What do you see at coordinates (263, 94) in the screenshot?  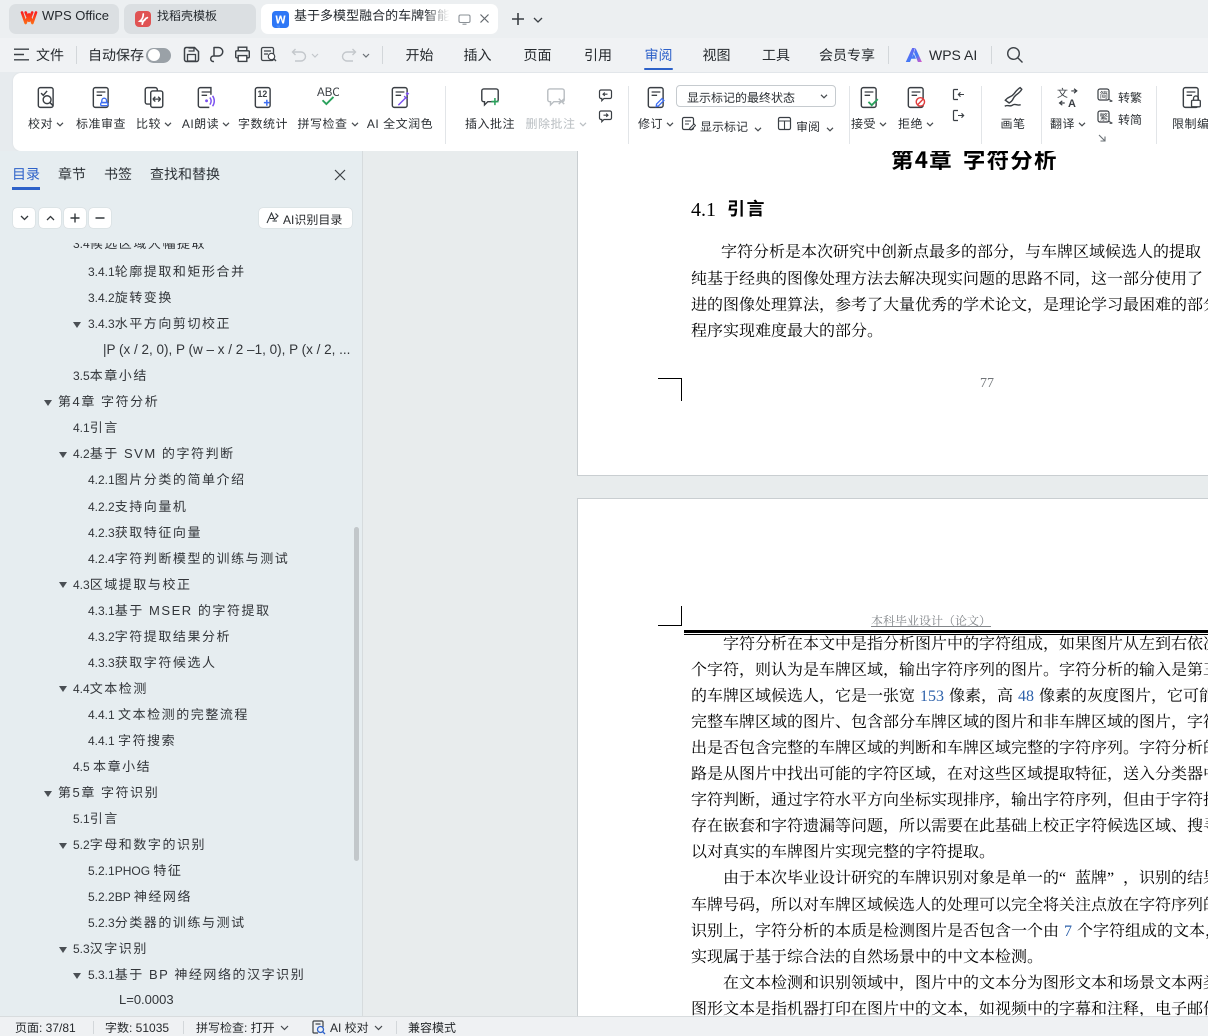 I see `svg-text: 12` at bounding box center [263, 94].